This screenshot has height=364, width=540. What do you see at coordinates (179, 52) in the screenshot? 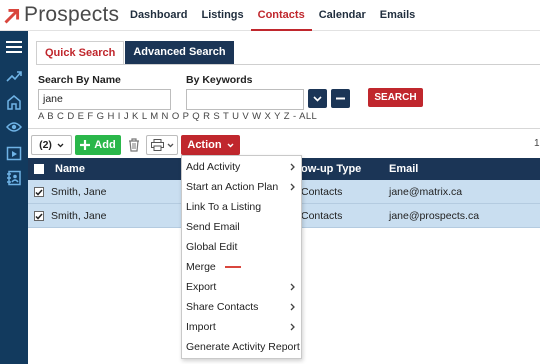
I see `tab-advanced-search: Advanced Search` at bounding box center [179, 52].